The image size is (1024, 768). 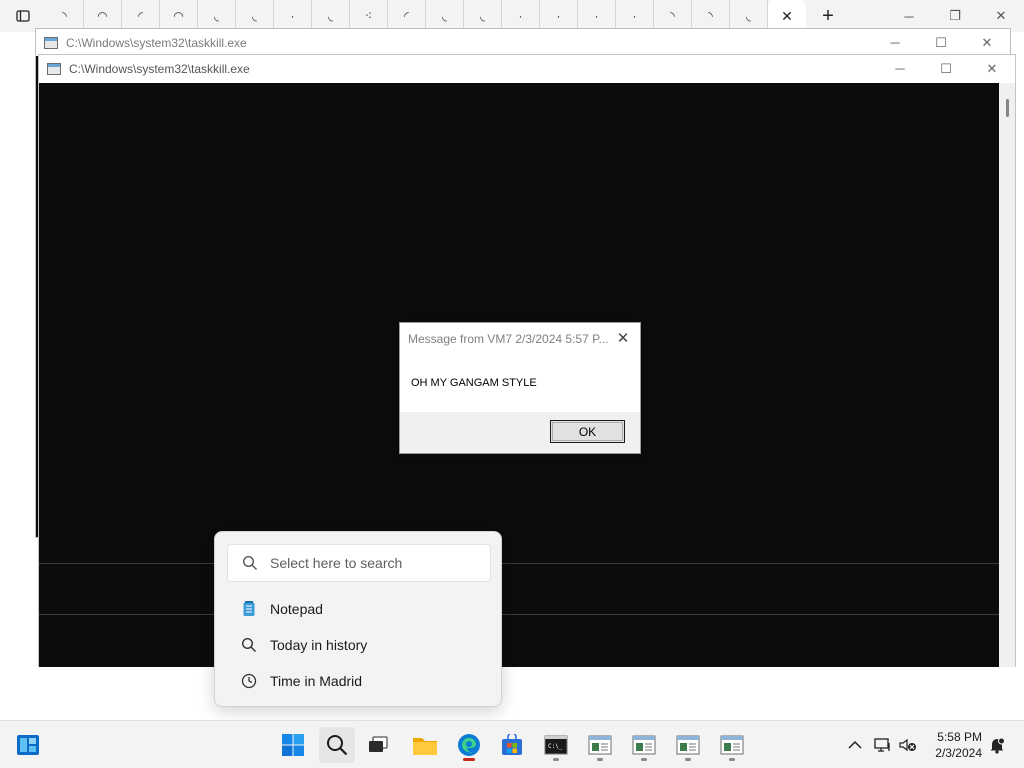 I want to click on widgets-button, so click(x=28, y=745).